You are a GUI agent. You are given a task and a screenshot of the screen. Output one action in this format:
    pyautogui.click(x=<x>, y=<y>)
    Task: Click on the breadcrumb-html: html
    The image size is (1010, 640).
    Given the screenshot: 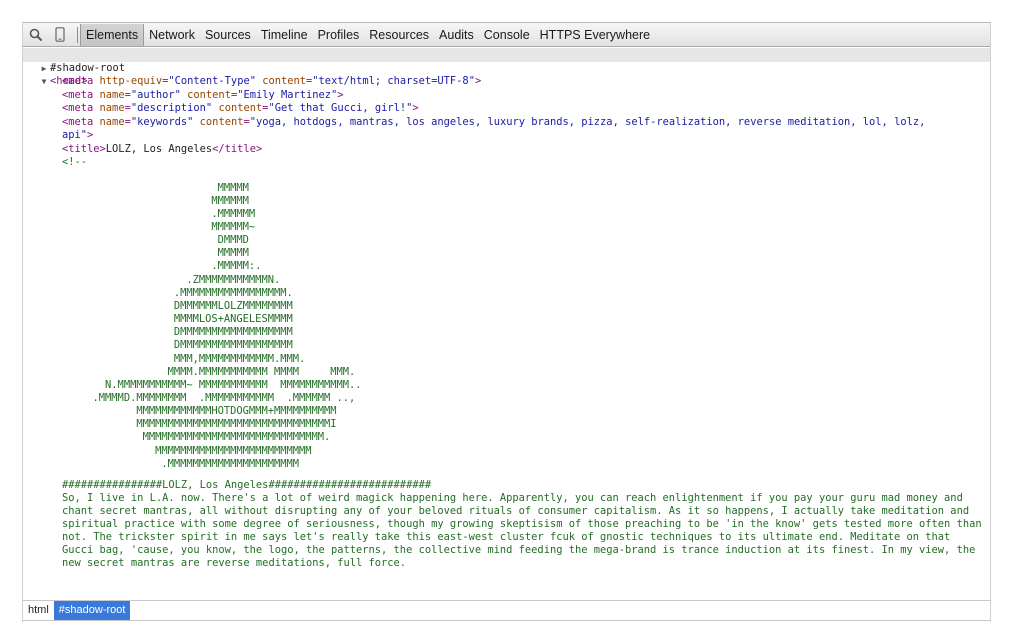 What is the action you would take?
    pyautogui.click(x=38, y=610)
    